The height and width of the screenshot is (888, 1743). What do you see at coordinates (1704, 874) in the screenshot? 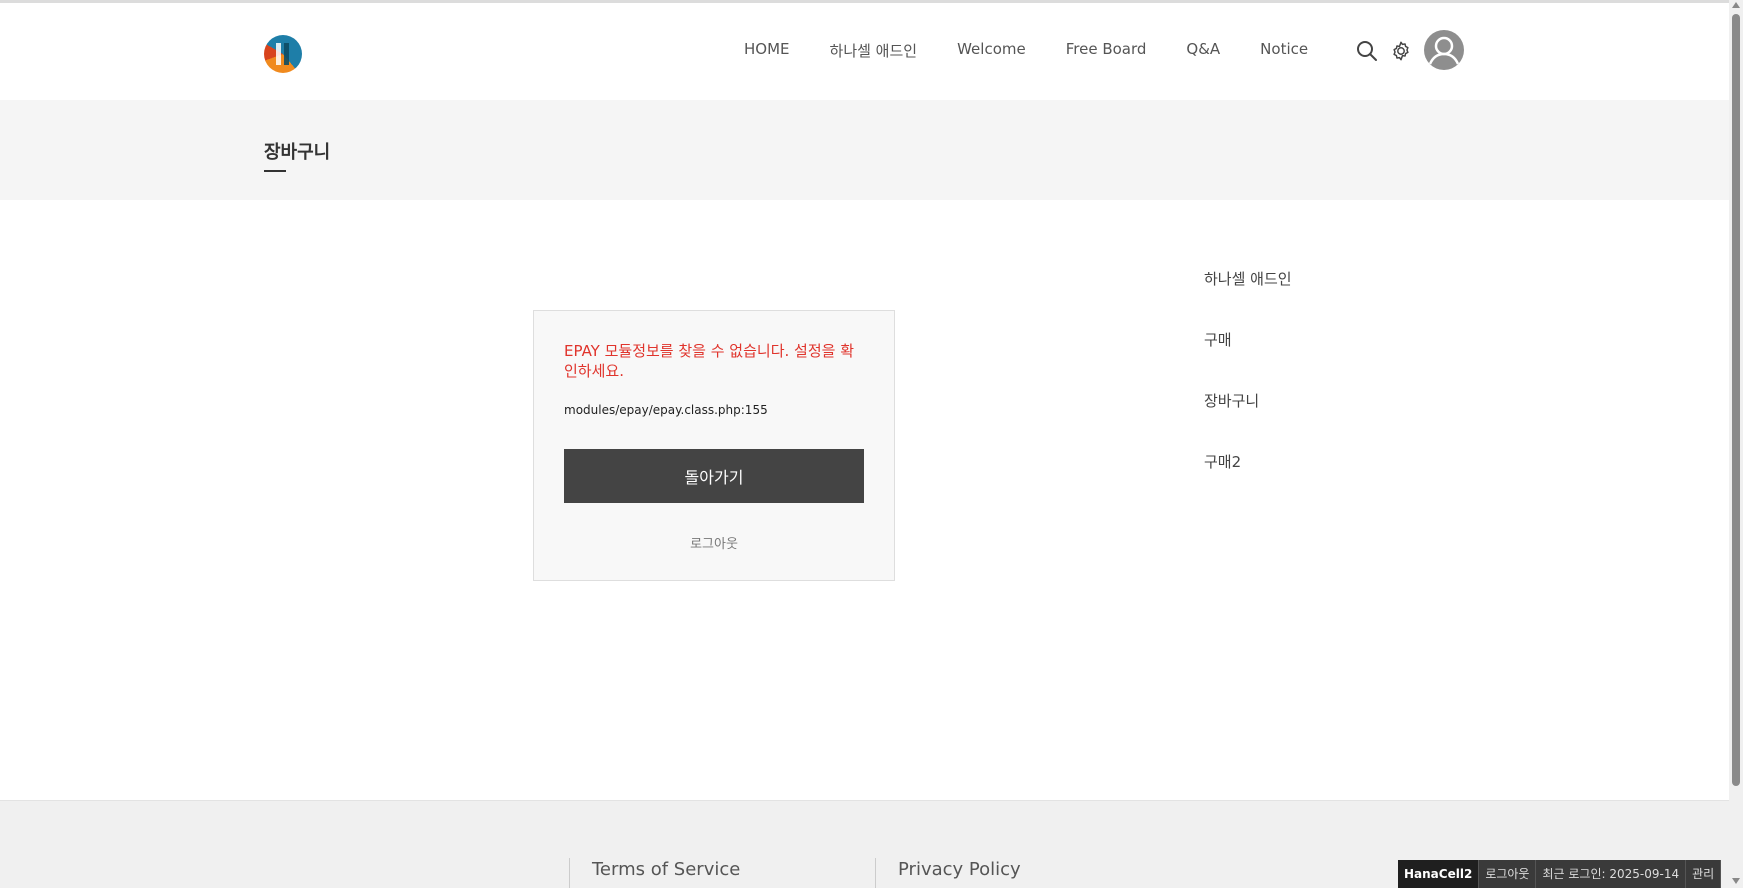
I see `admin-bar-manage: 관리` at bounding box center [1704, 874].